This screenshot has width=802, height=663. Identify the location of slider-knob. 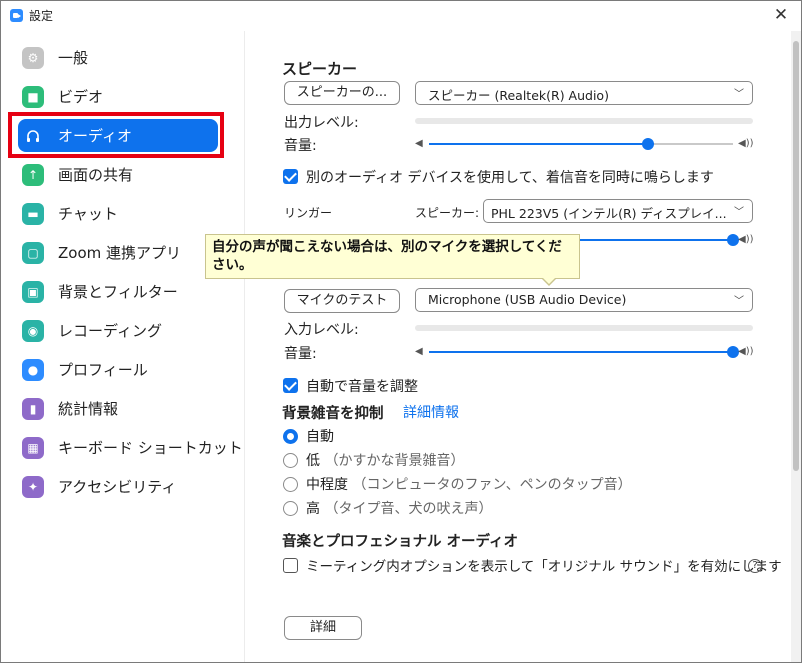
(647, 144).